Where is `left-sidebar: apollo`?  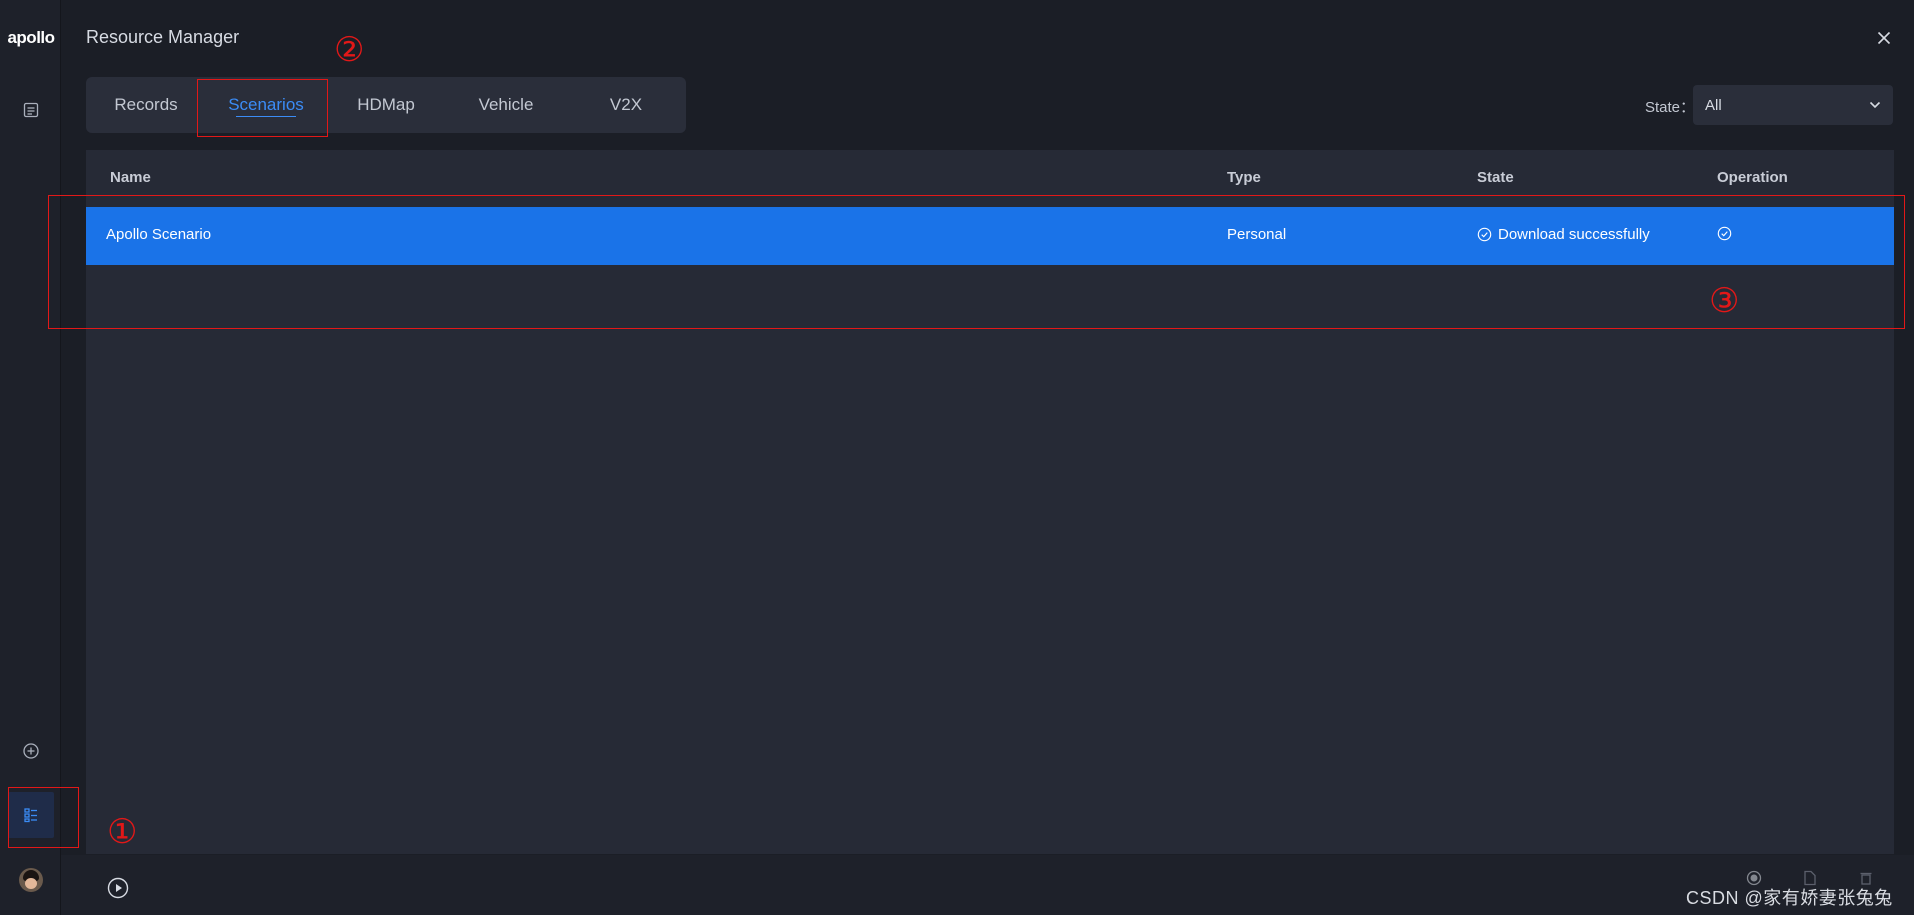
left-sidebar: apollo is located at coordinates (30, 457).